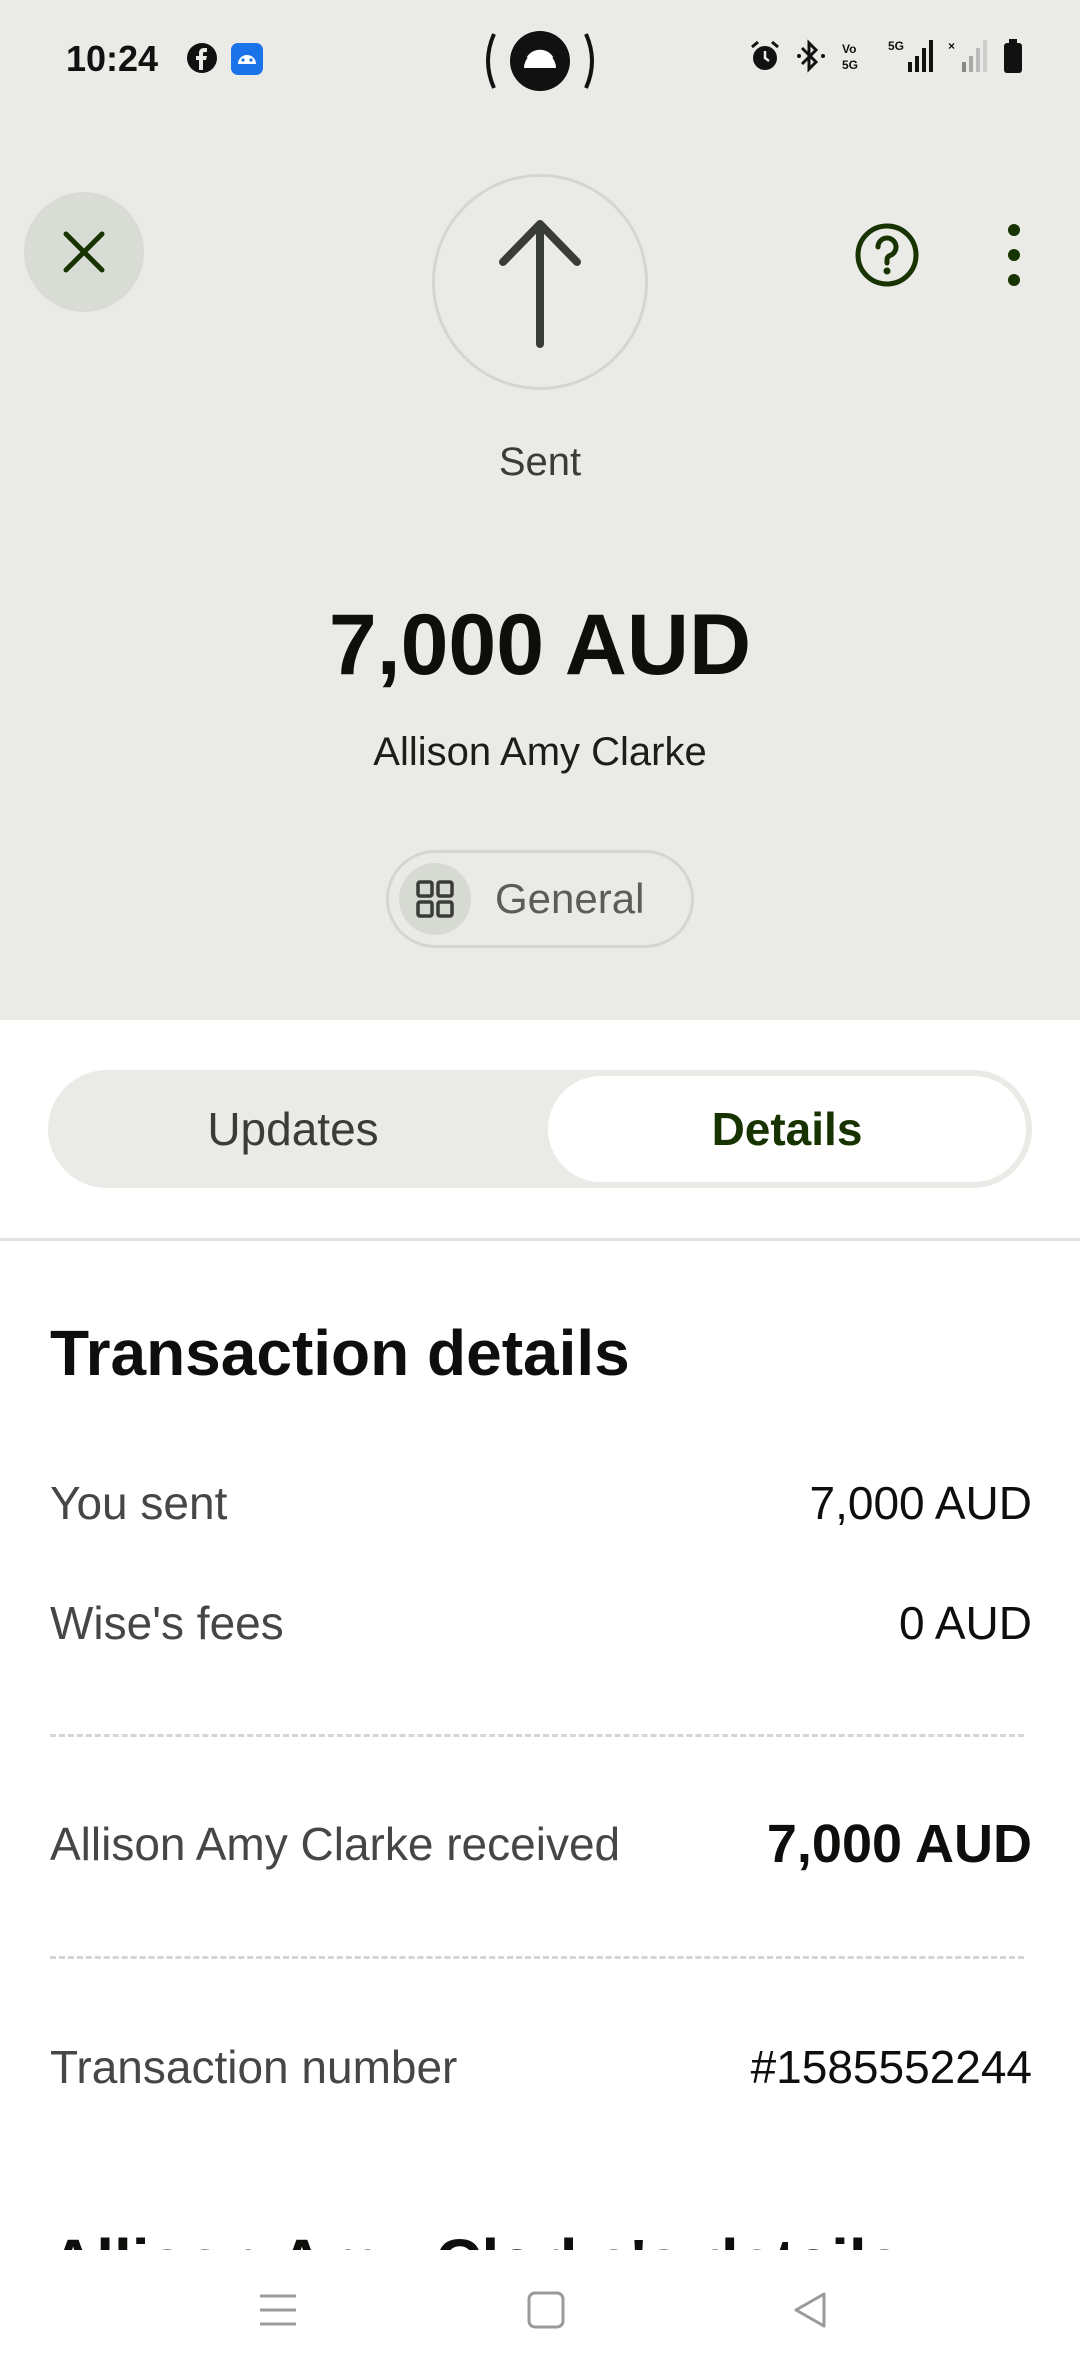  What do you see at coordinates (570, 898) in the screenshot?
I see `category-label: General` at bounding box center [570, 898].